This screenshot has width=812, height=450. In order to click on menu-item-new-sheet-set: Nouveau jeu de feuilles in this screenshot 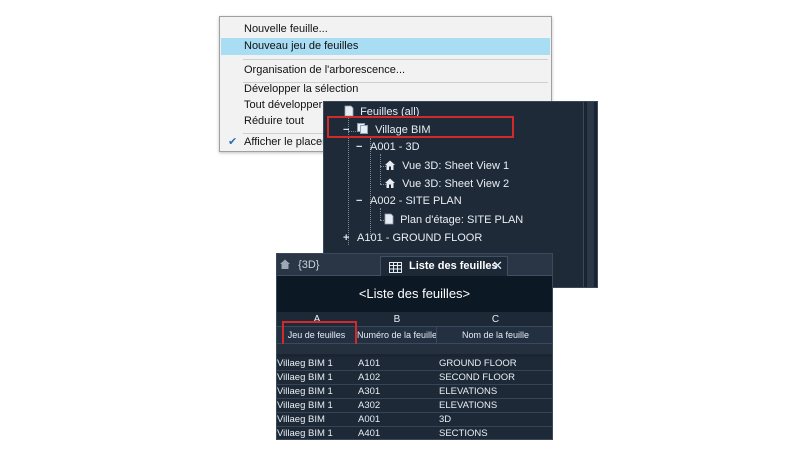, I will do `click(385, 46)`.